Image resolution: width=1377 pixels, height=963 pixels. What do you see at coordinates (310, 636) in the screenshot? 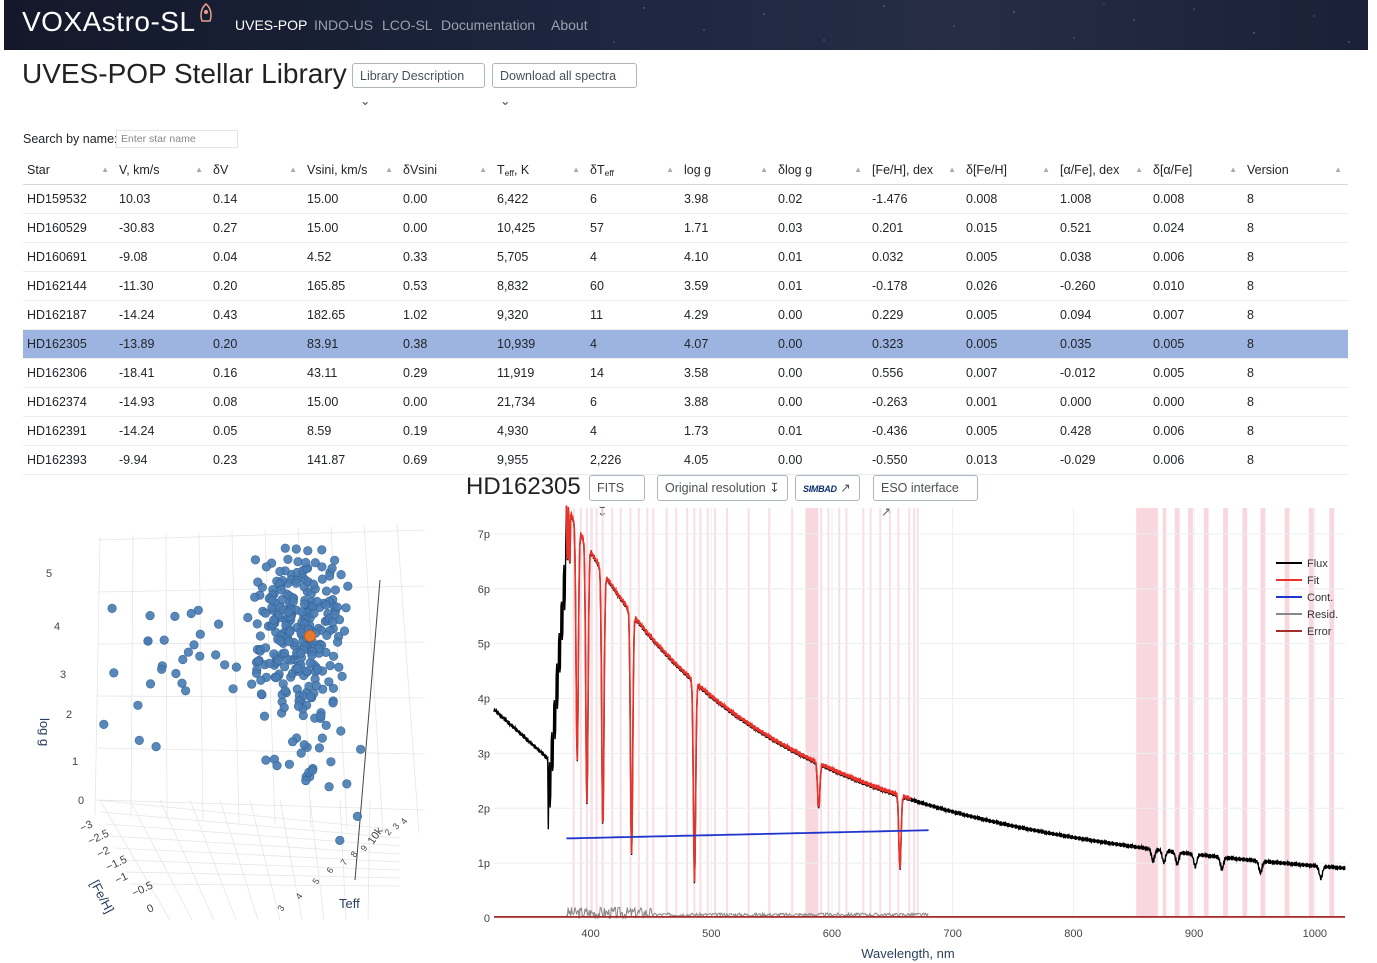
I see `selected-star-point` at bounding box center [310, 636].